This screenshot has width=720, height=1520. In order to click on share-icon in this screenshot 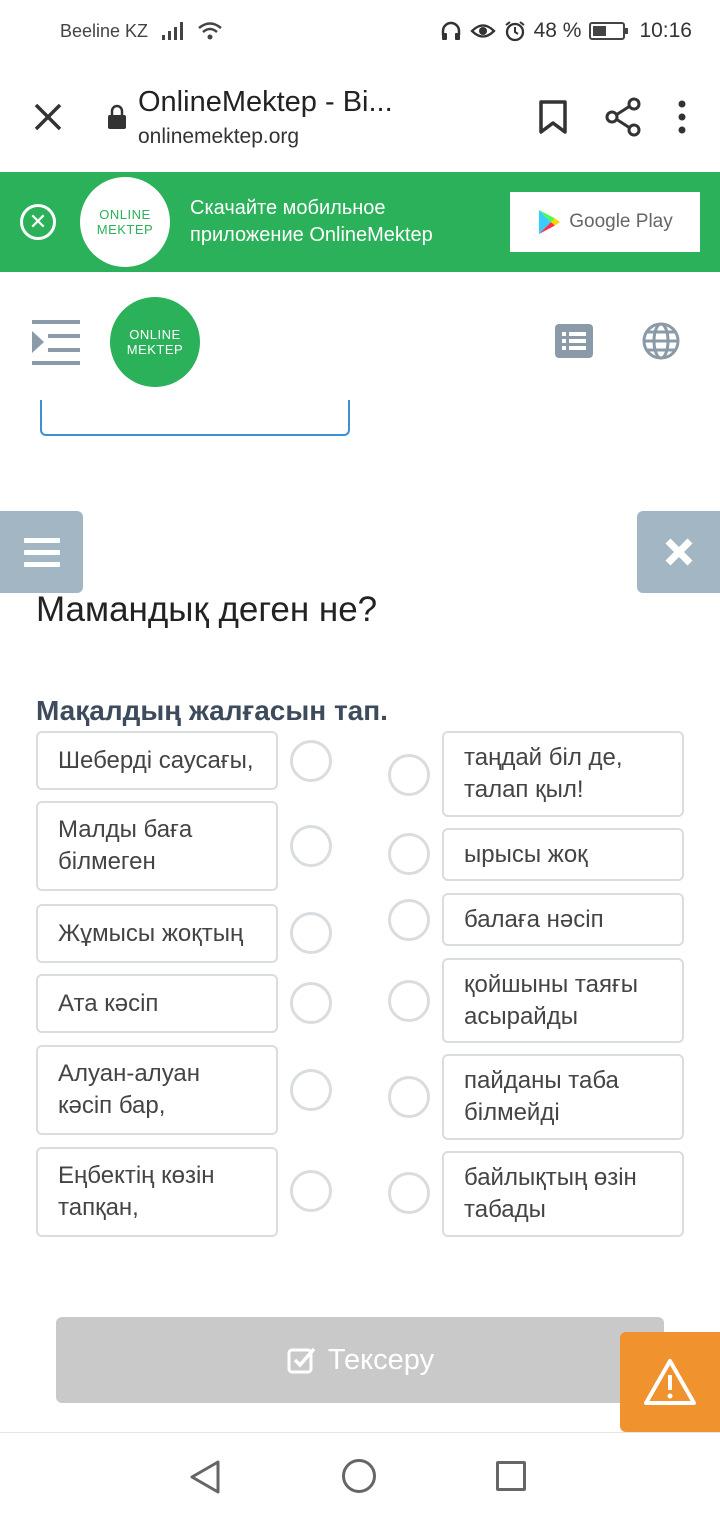, I will do `click(623, 117)`.